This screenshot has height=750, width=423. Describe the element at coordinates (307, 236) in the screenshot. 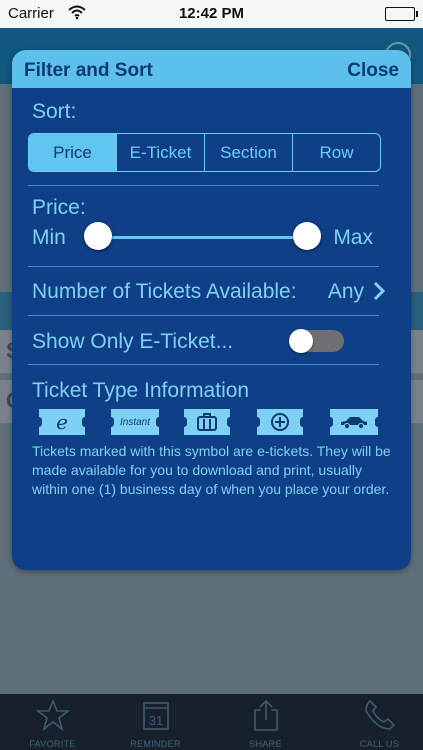

I see `price-max-handle` at that location.